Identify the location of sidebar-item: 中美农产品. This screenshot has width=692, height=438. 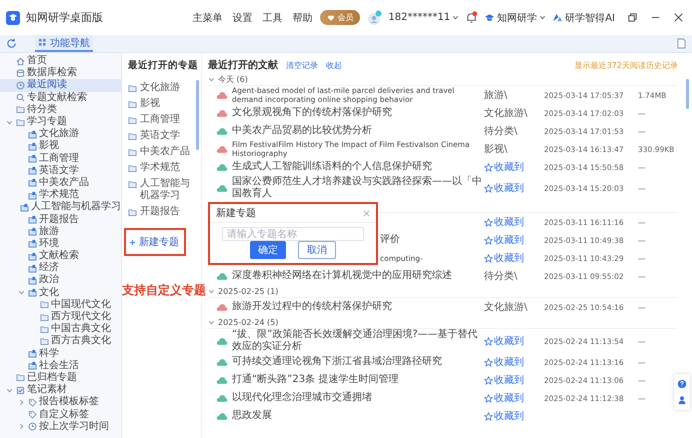
(60, 183).